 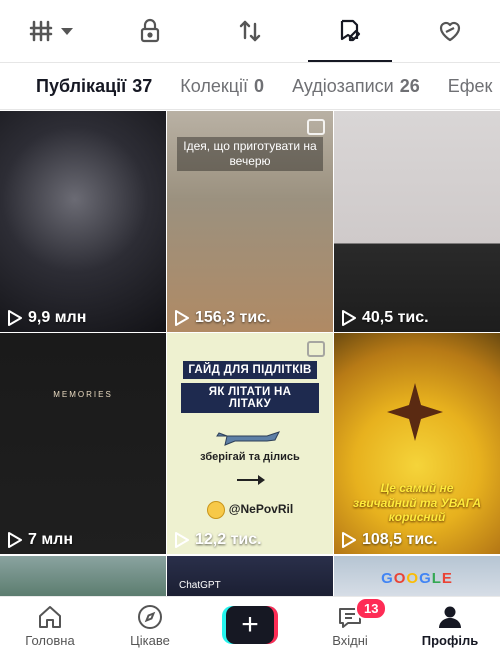 I want to click on nav-label: Головна, so click(x=50, y=640).